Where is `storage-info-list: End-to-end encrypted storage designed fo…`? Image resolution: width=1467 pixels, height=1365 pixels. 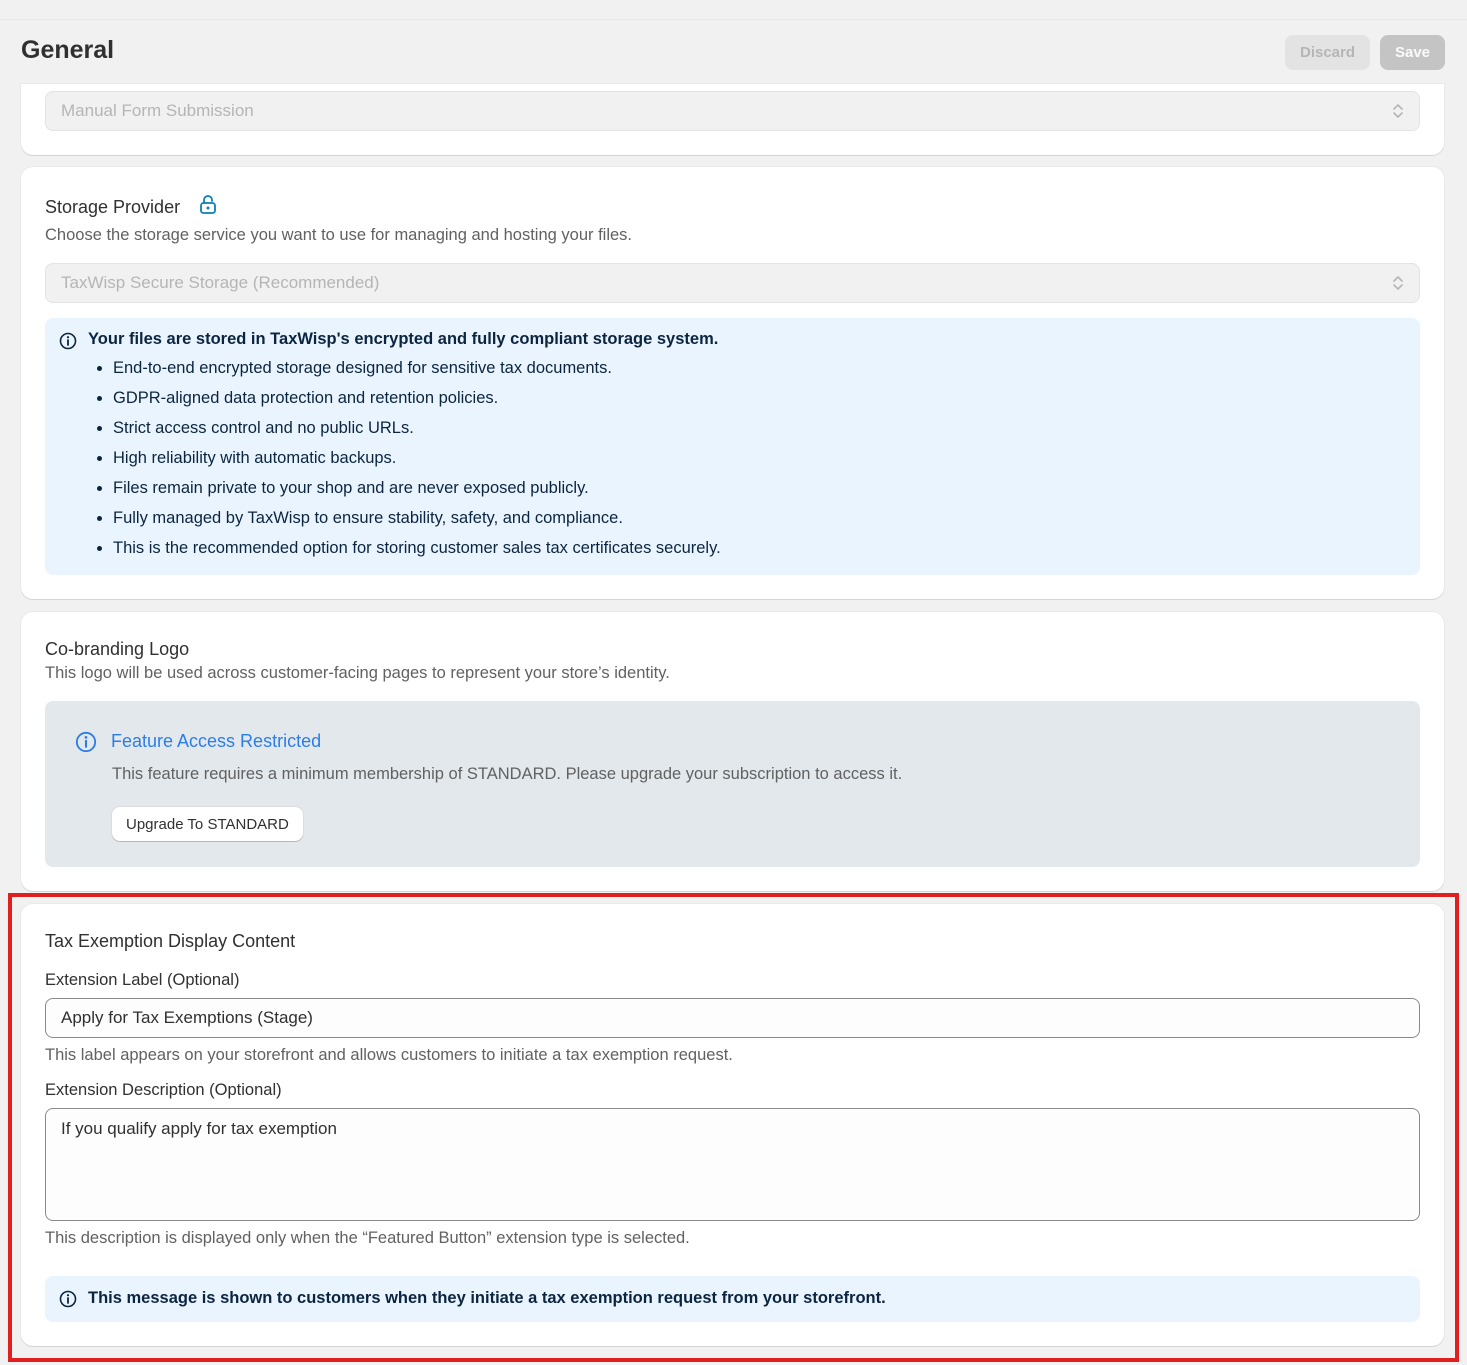
storage-info-list: End-to-end encrypted storage designed fo… is located at coordinates (417, 463).